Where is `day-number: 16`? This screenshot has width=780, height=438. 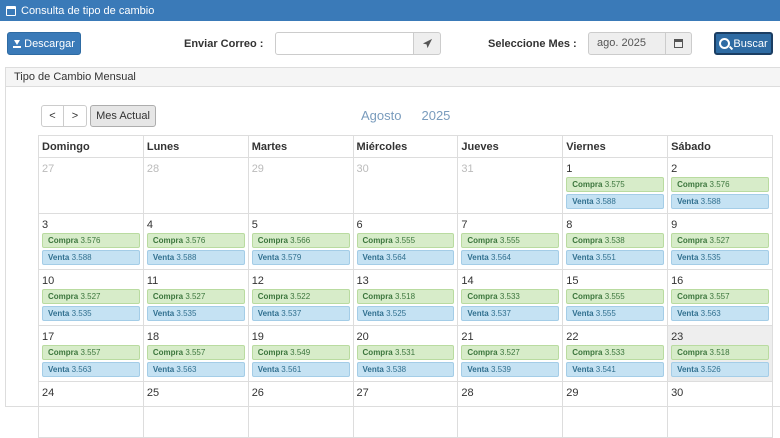
day-number: 16 is located at coordinates (677, 281).